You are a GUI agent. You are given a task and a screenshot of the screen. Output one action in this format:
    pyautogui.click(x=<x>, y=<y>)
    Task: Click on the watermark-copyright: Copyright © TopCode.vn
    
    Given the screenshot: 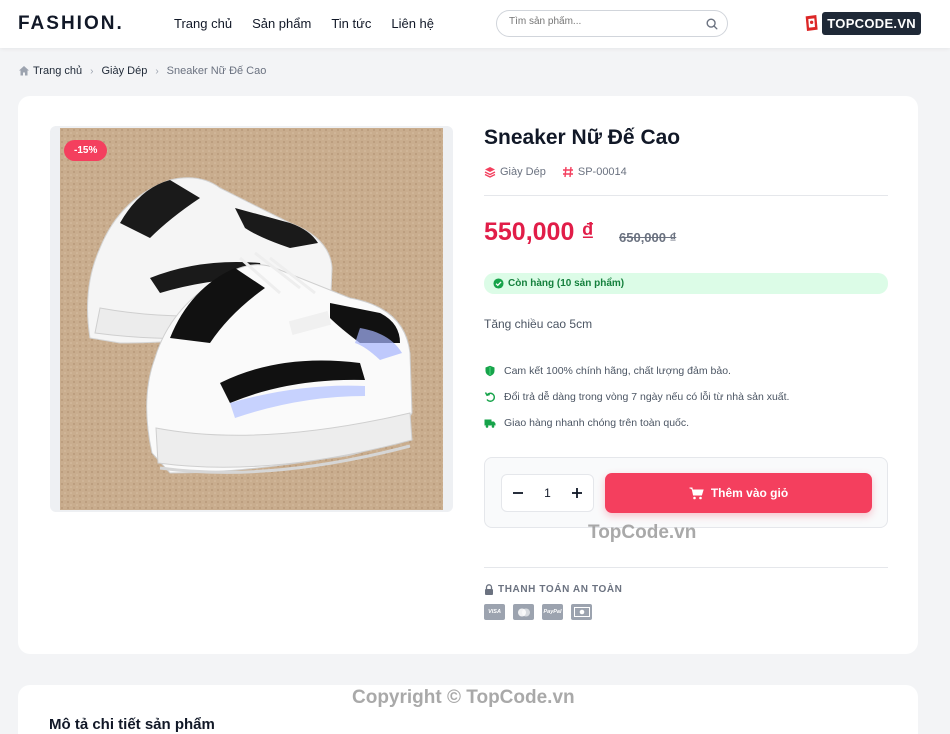 What is the action you would take?
    pyautogui.click(x=463, y=697)
    